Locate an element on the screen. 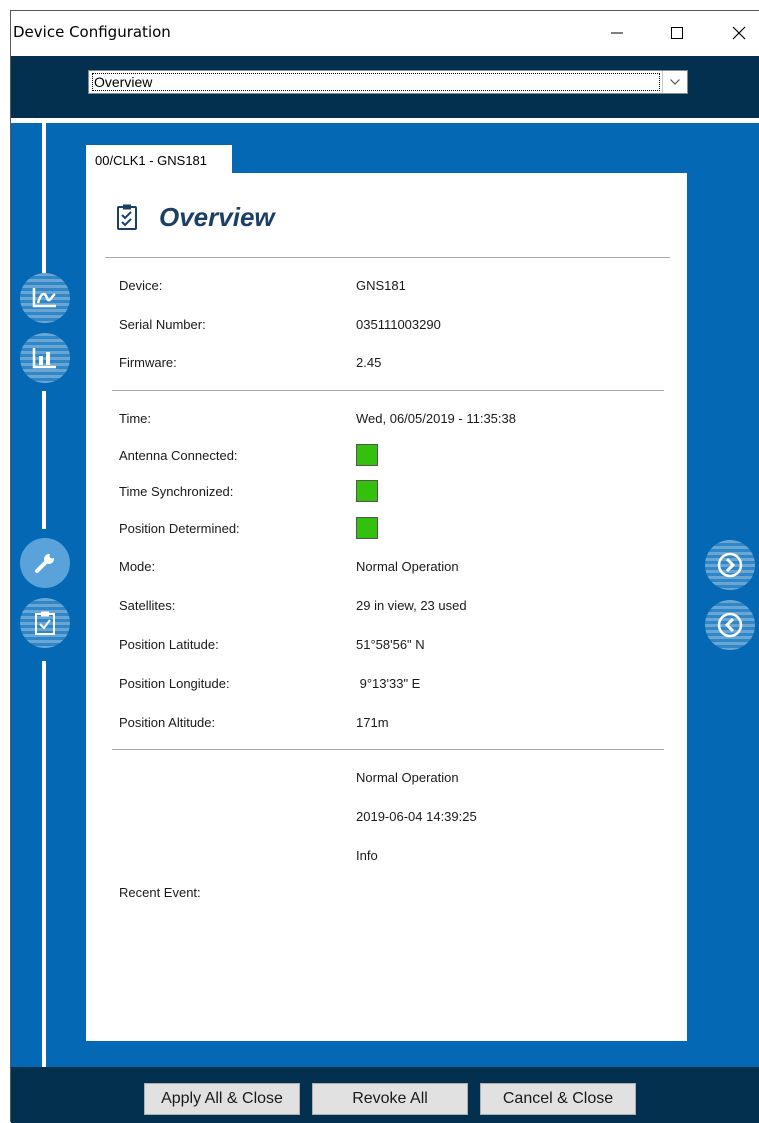 The width and height of the screenshot is (759, 1123). close-button is located at coordinates (735, 33).